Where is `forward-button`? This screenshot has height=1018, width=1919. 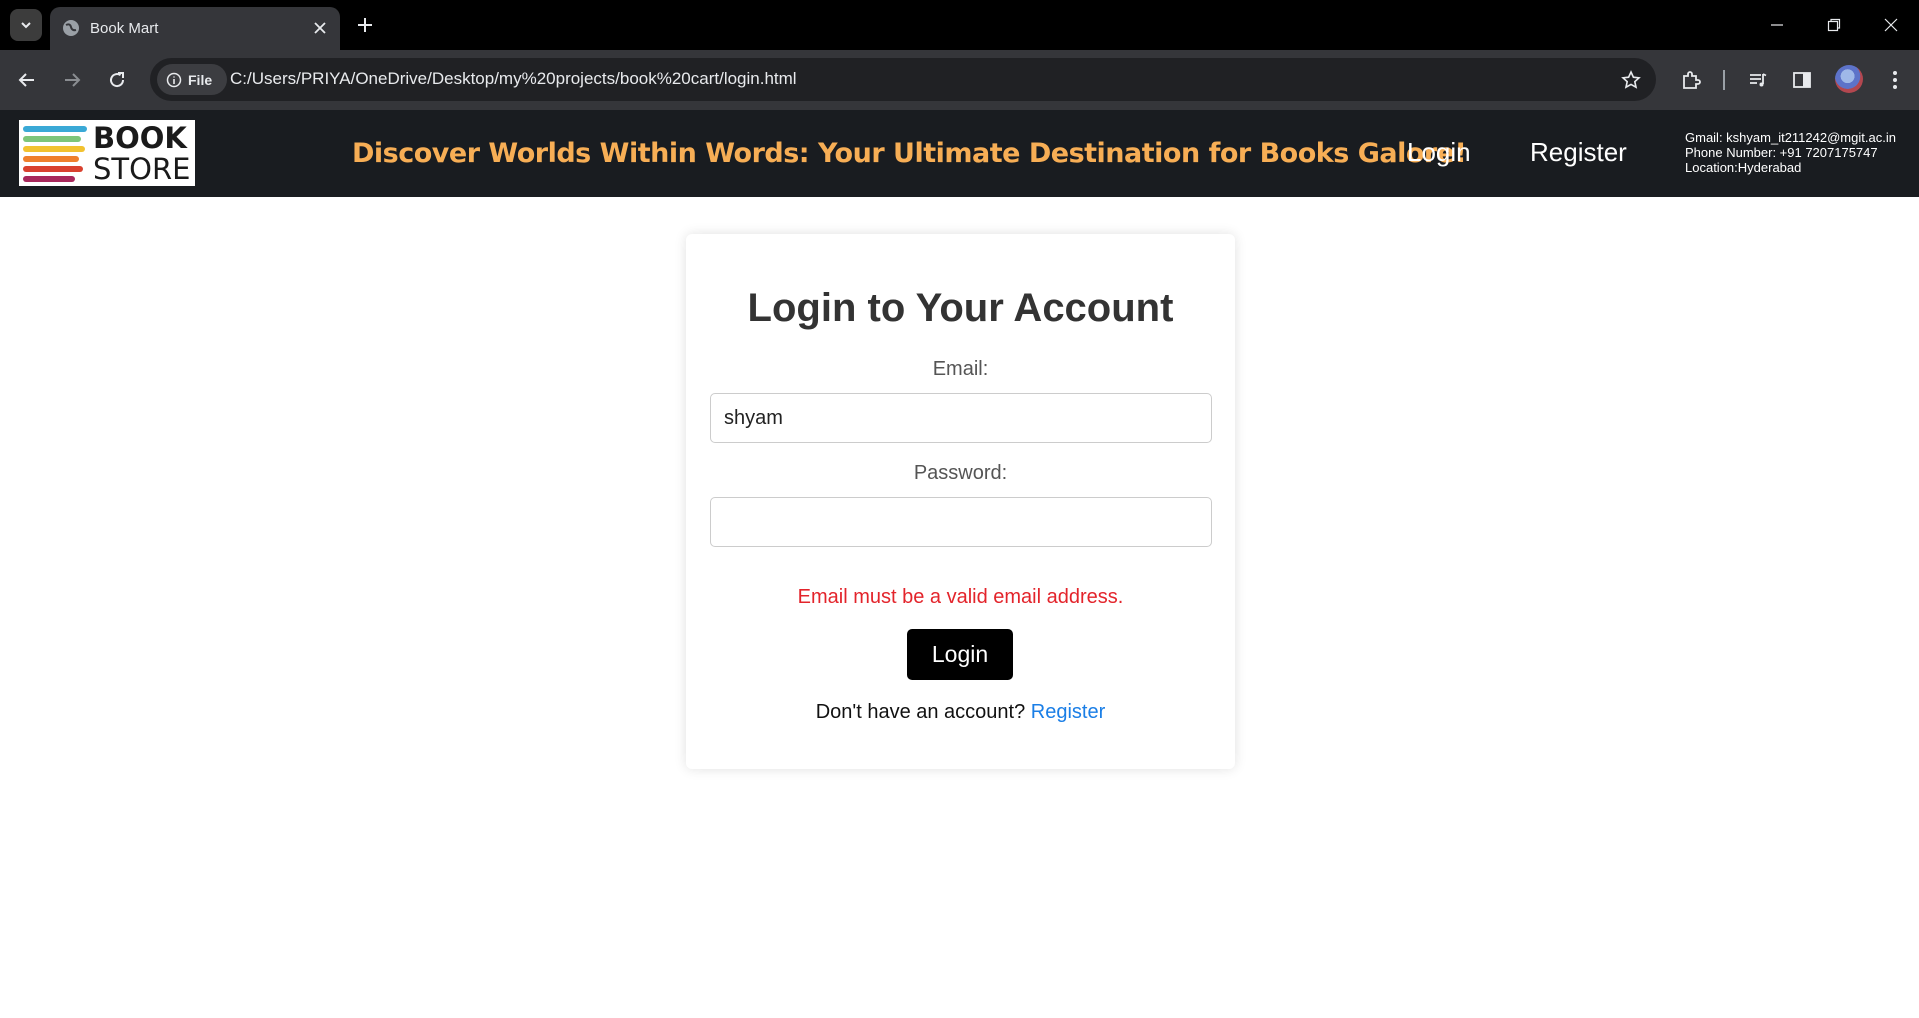 forward-button is located at coordinates (72, 80).